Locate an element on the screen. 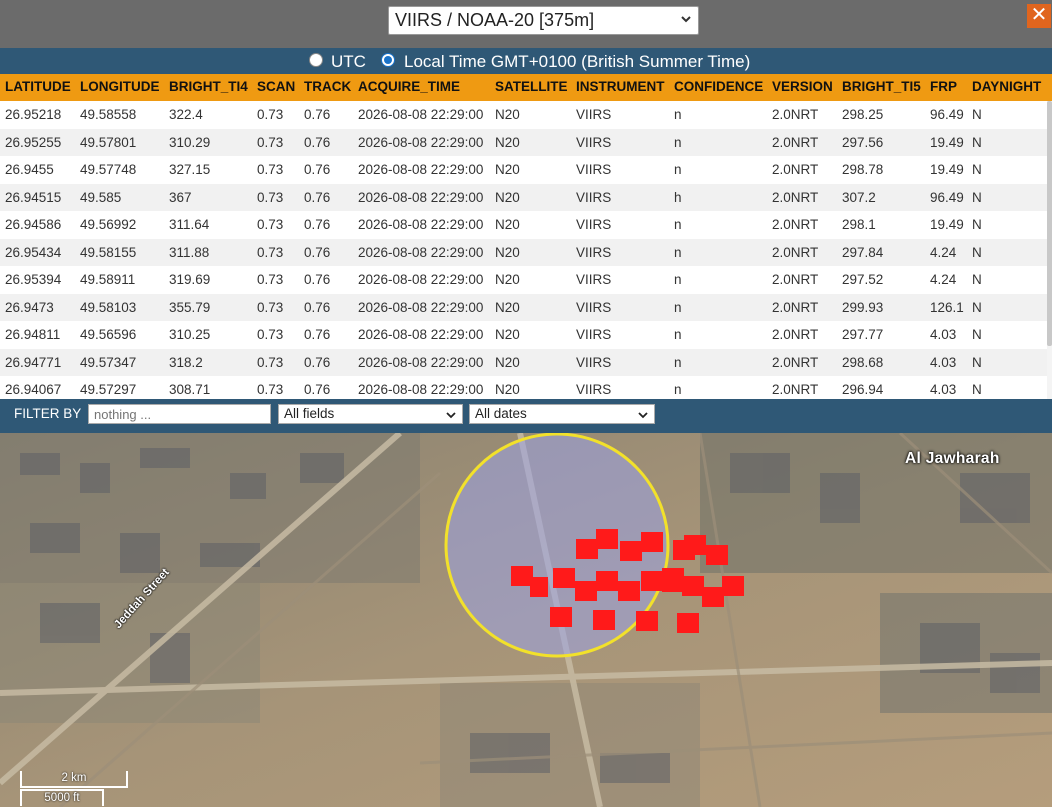 Image resolution: width=1052 pixels, height=807 pixels. column-header-satellite: SATELLITE is located at coordinates (531, 86).